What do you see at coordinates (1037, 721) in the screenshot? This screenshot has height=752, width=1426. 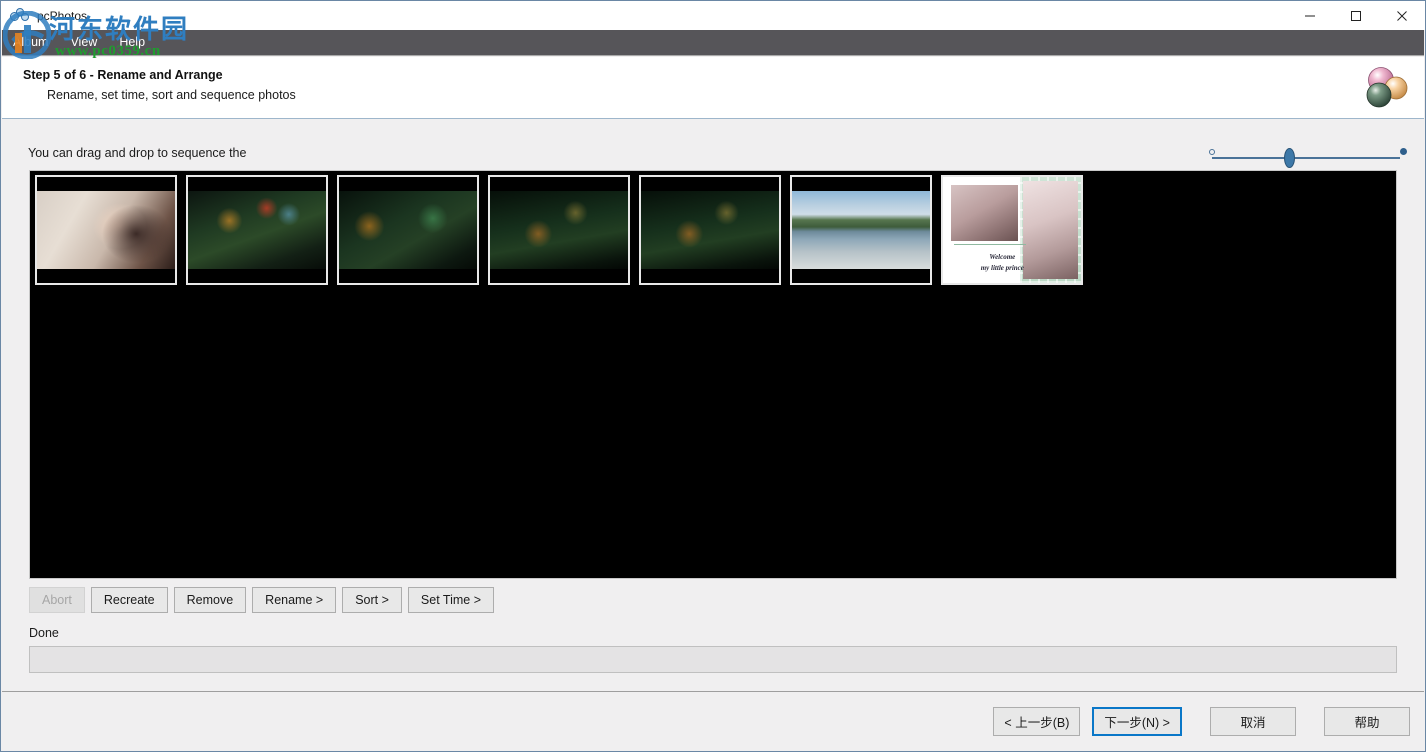 I see `back-button: < 上一步(B)` at bounding box center [1037, 721].